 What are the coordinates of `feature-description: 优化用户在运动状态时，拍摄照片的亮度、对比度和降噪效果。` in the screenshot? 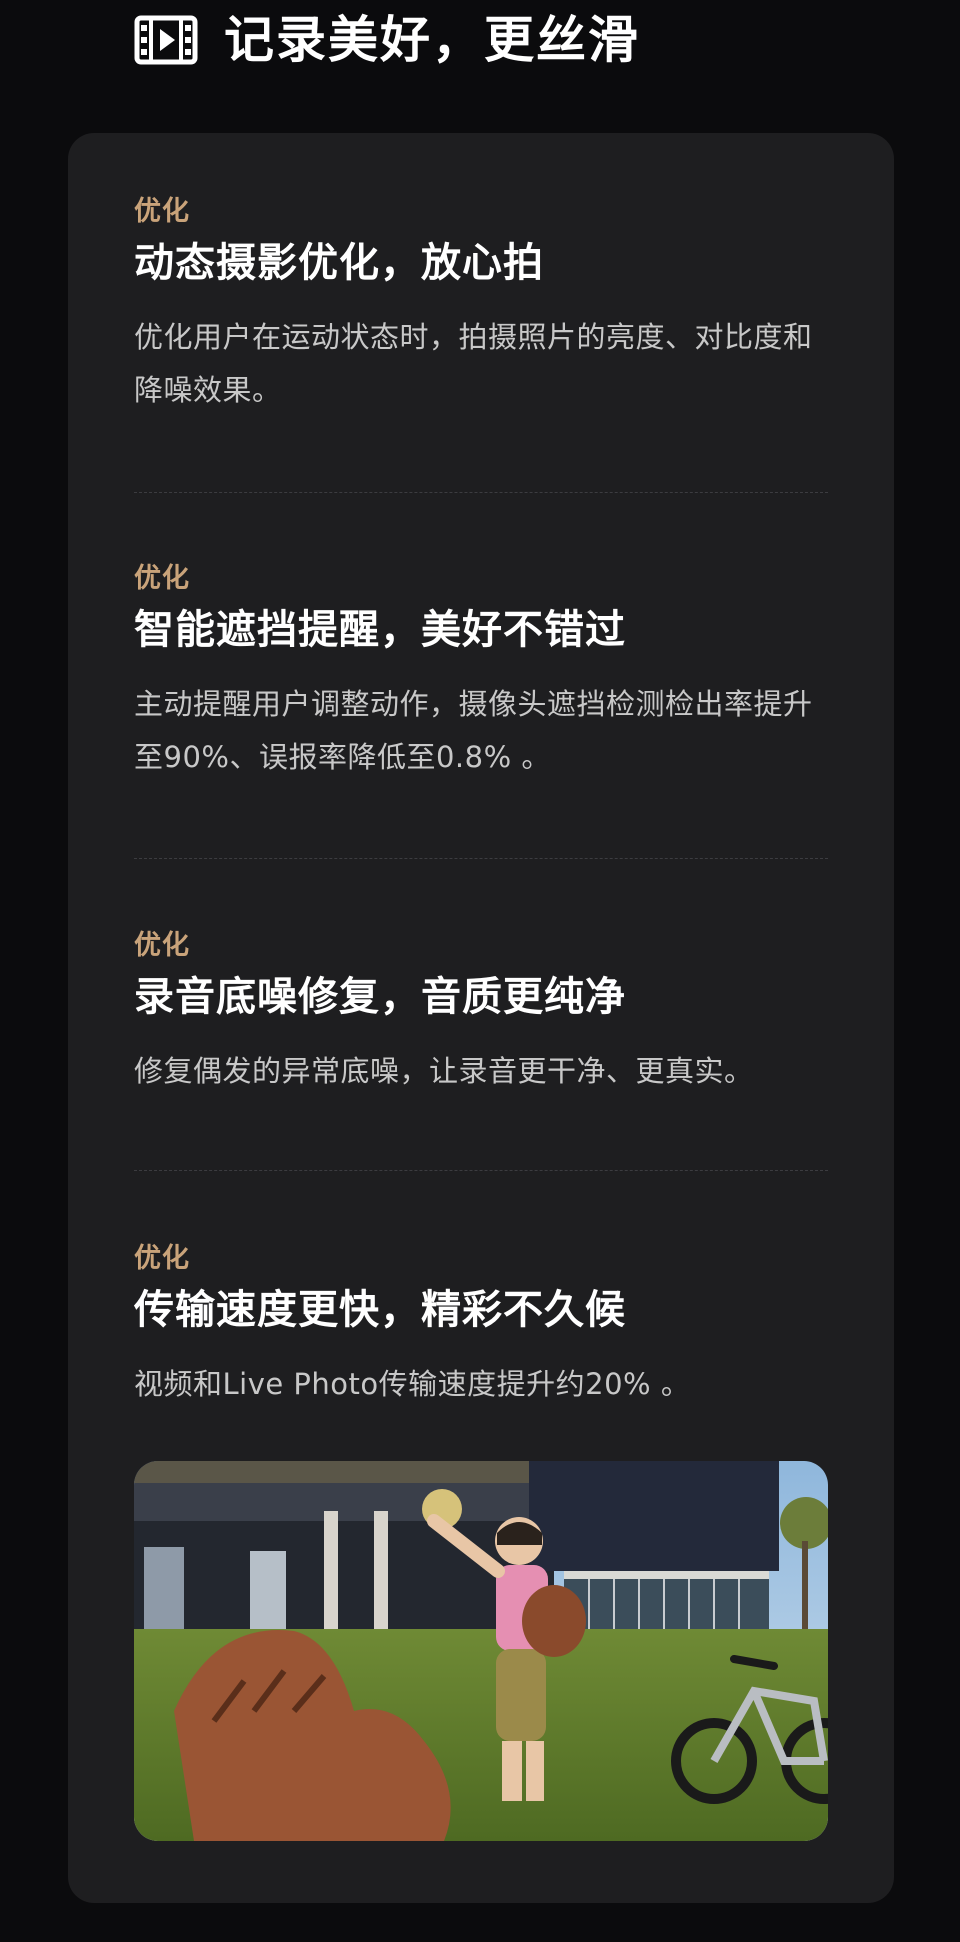 It's located at (473, 363).